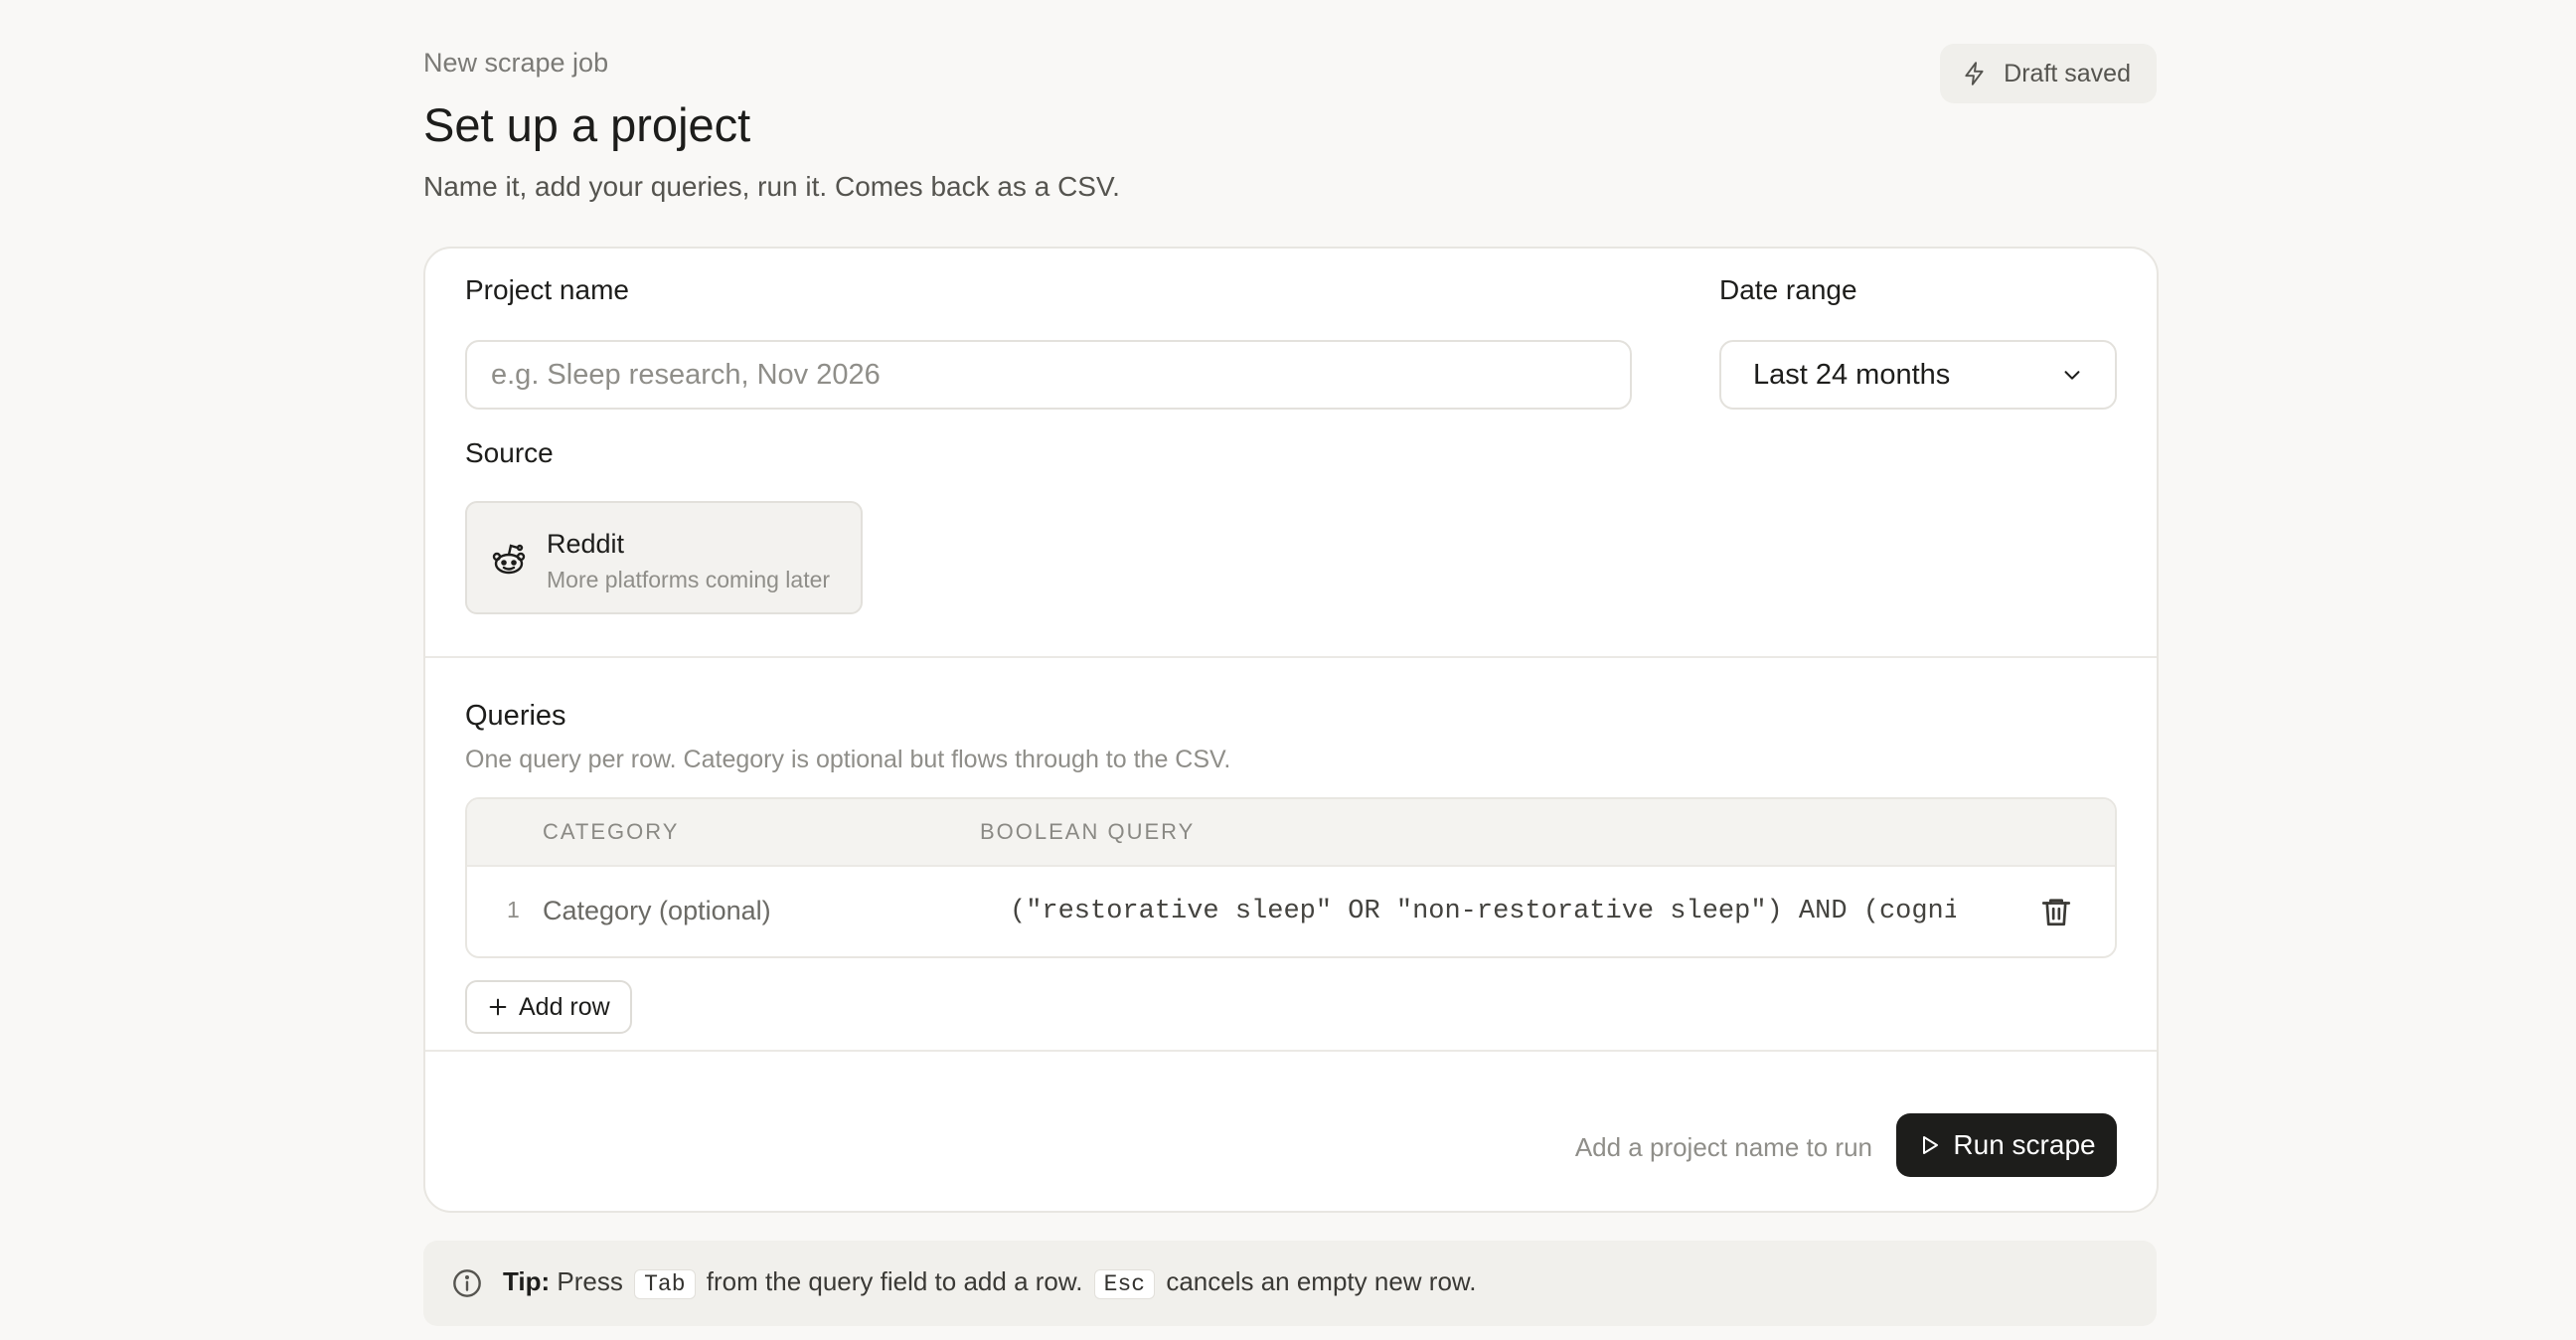 The width and height of the screenshot is (2576, 1340). I want to click on tip-part-3: cancels an empty new row., so click(1321, 1281).